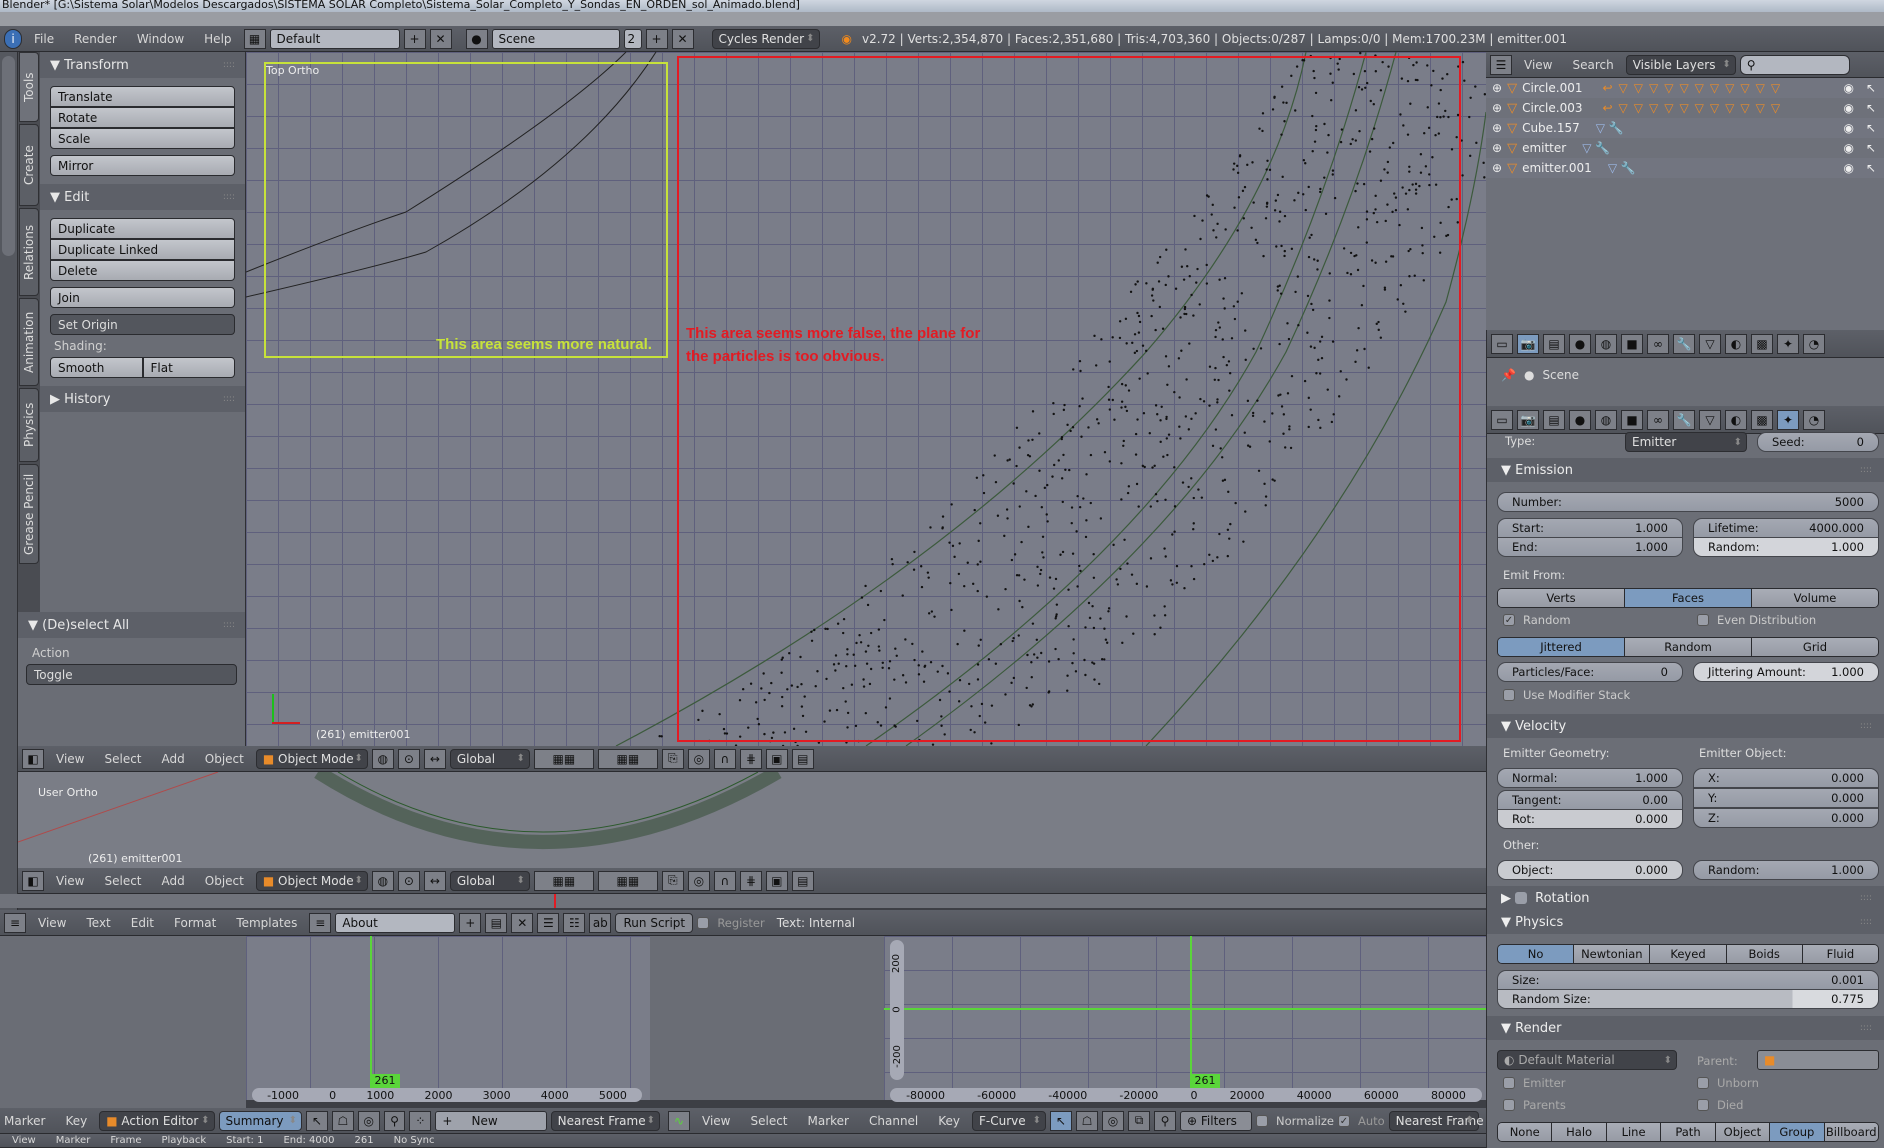 The width and height of the screenshot is (1884, 1148). I want to click on physics-tab-icon: ◔, so click(1814, 343).